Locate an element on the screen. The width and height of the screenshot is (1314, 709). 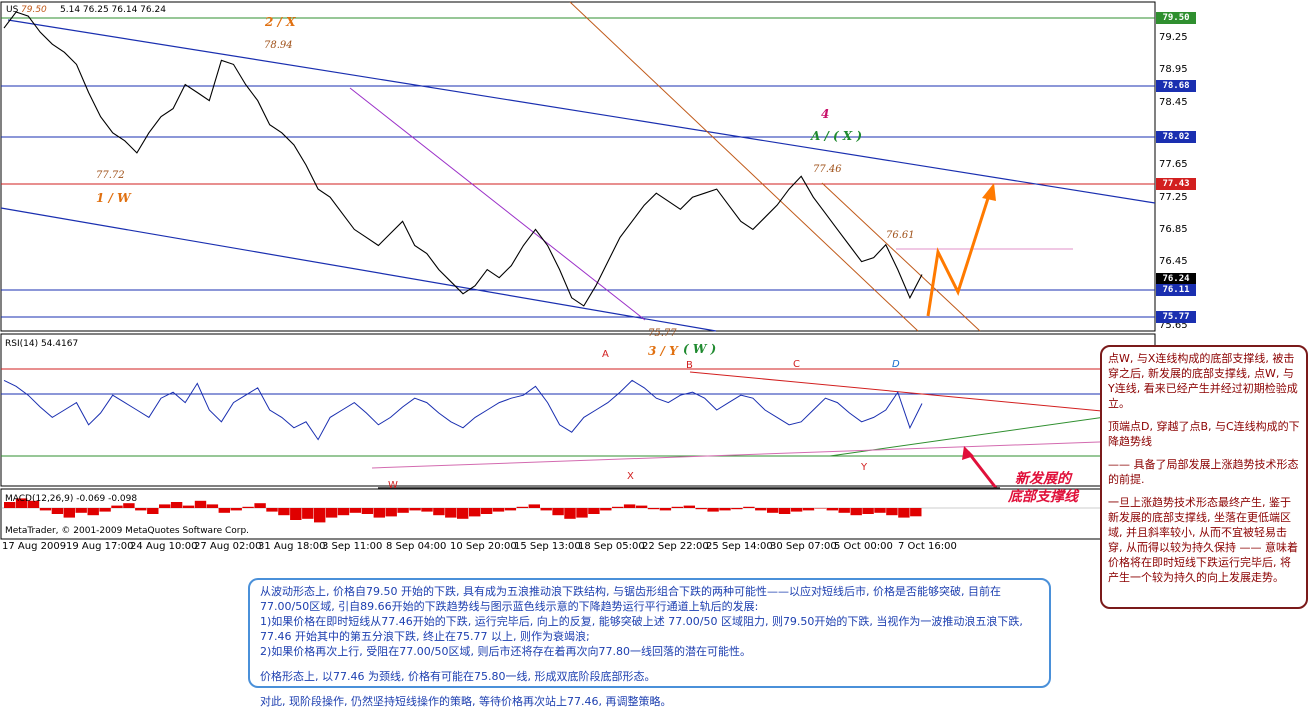
tick-label: 76.85 is located at coordinates (1173, 229).